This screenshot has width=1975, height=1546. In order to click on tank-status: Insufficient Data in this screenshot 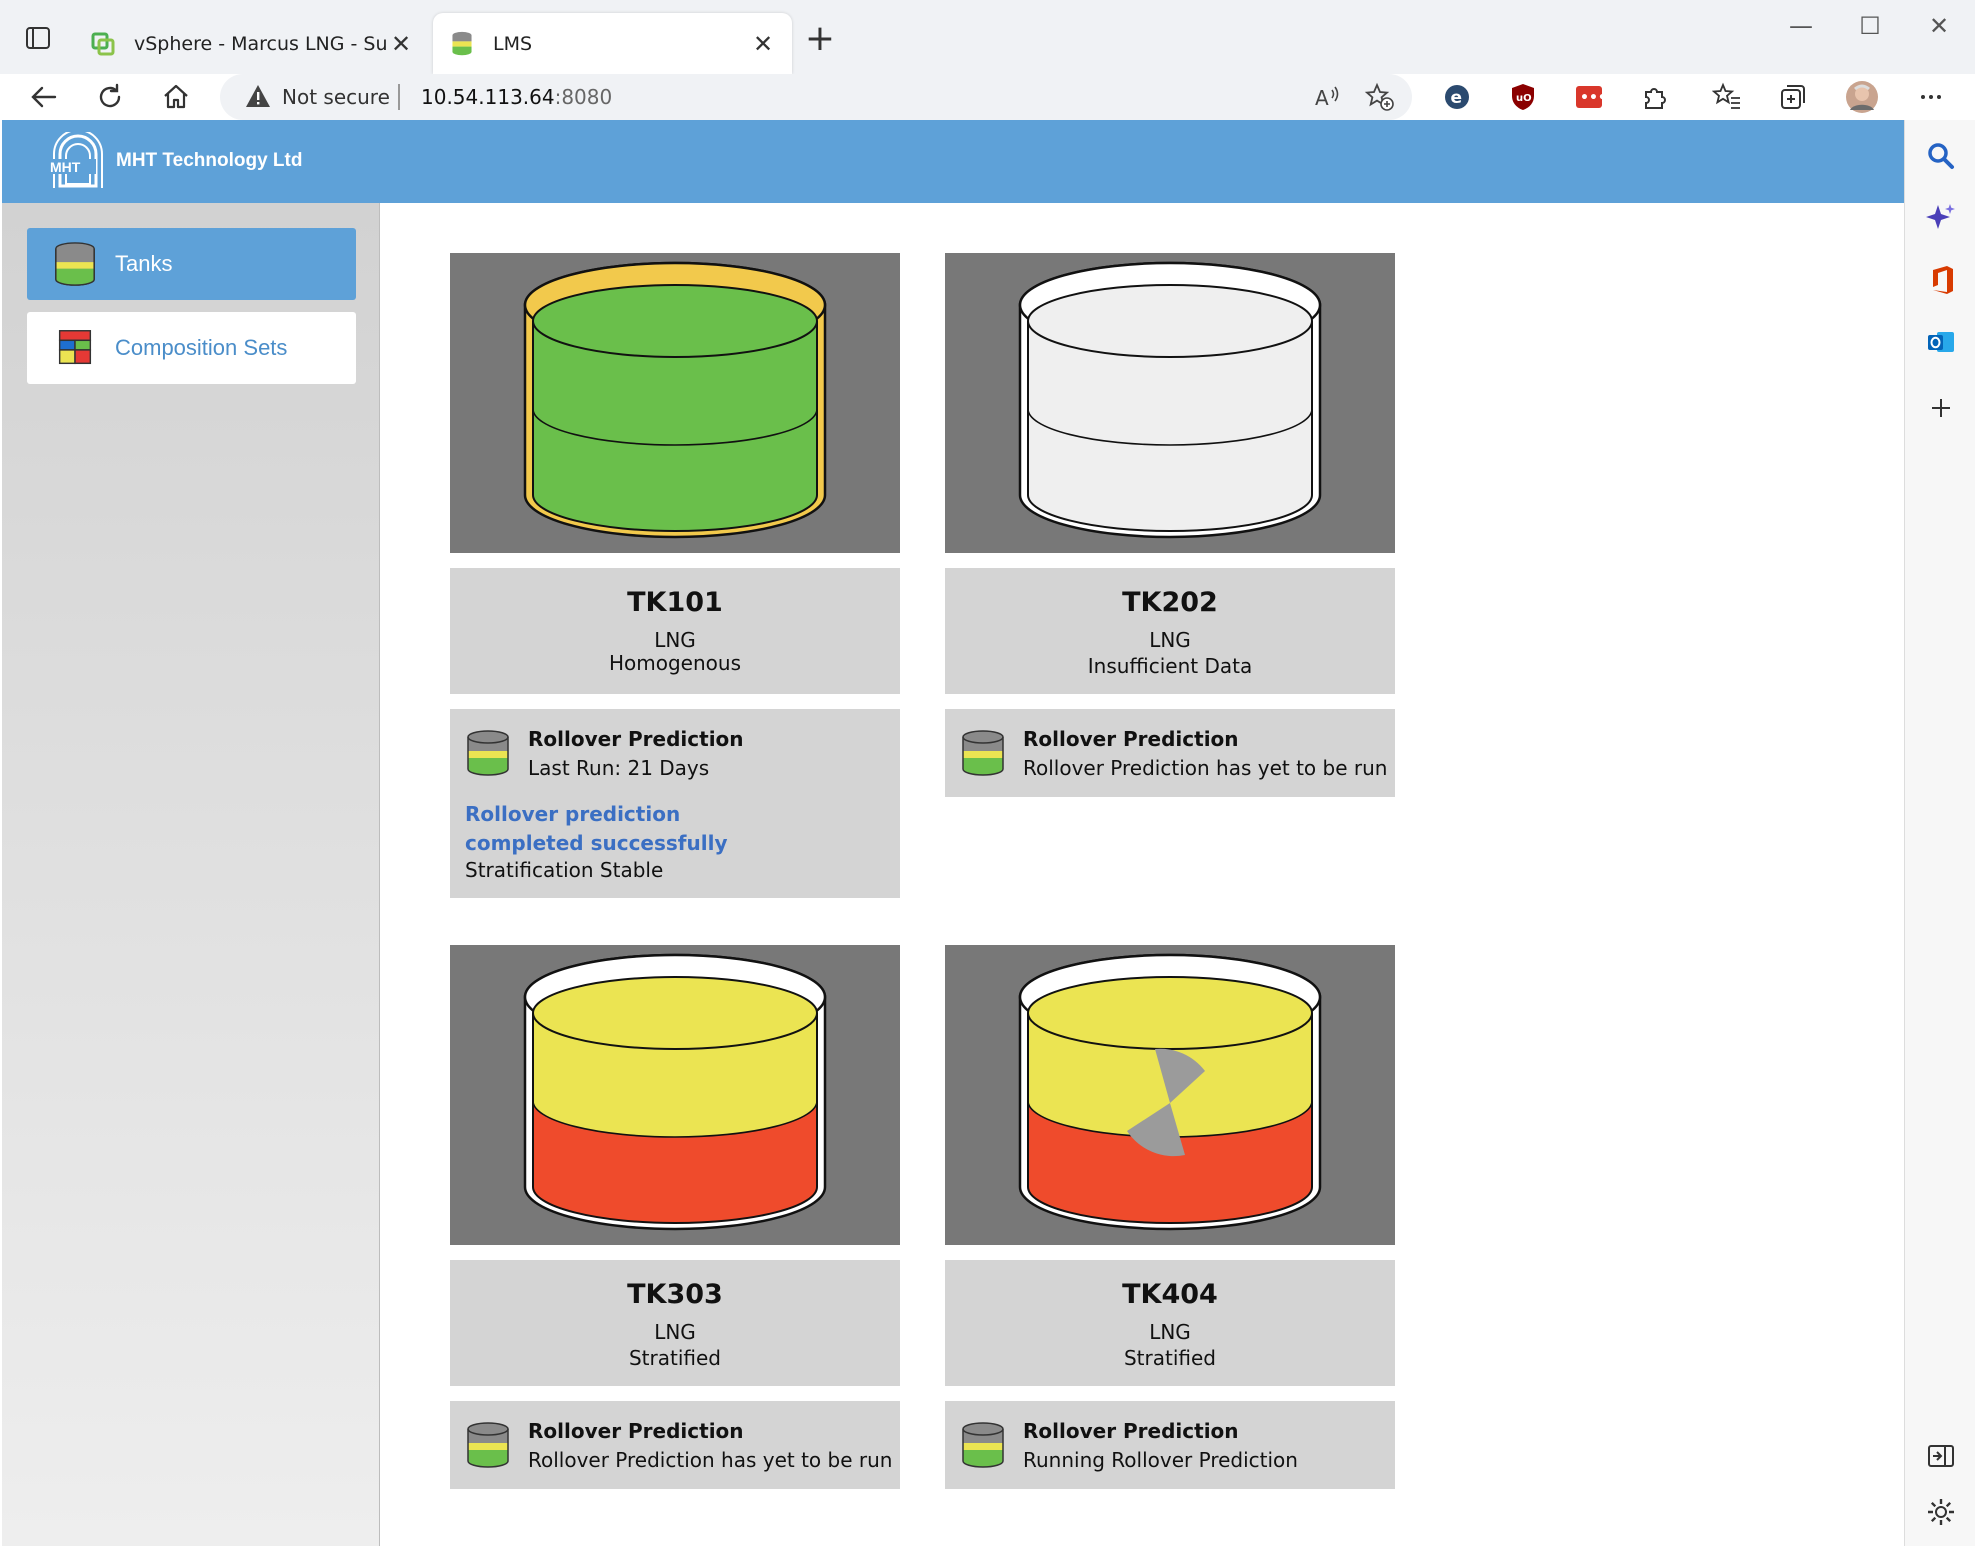, I will do `click(1170, 666)`.